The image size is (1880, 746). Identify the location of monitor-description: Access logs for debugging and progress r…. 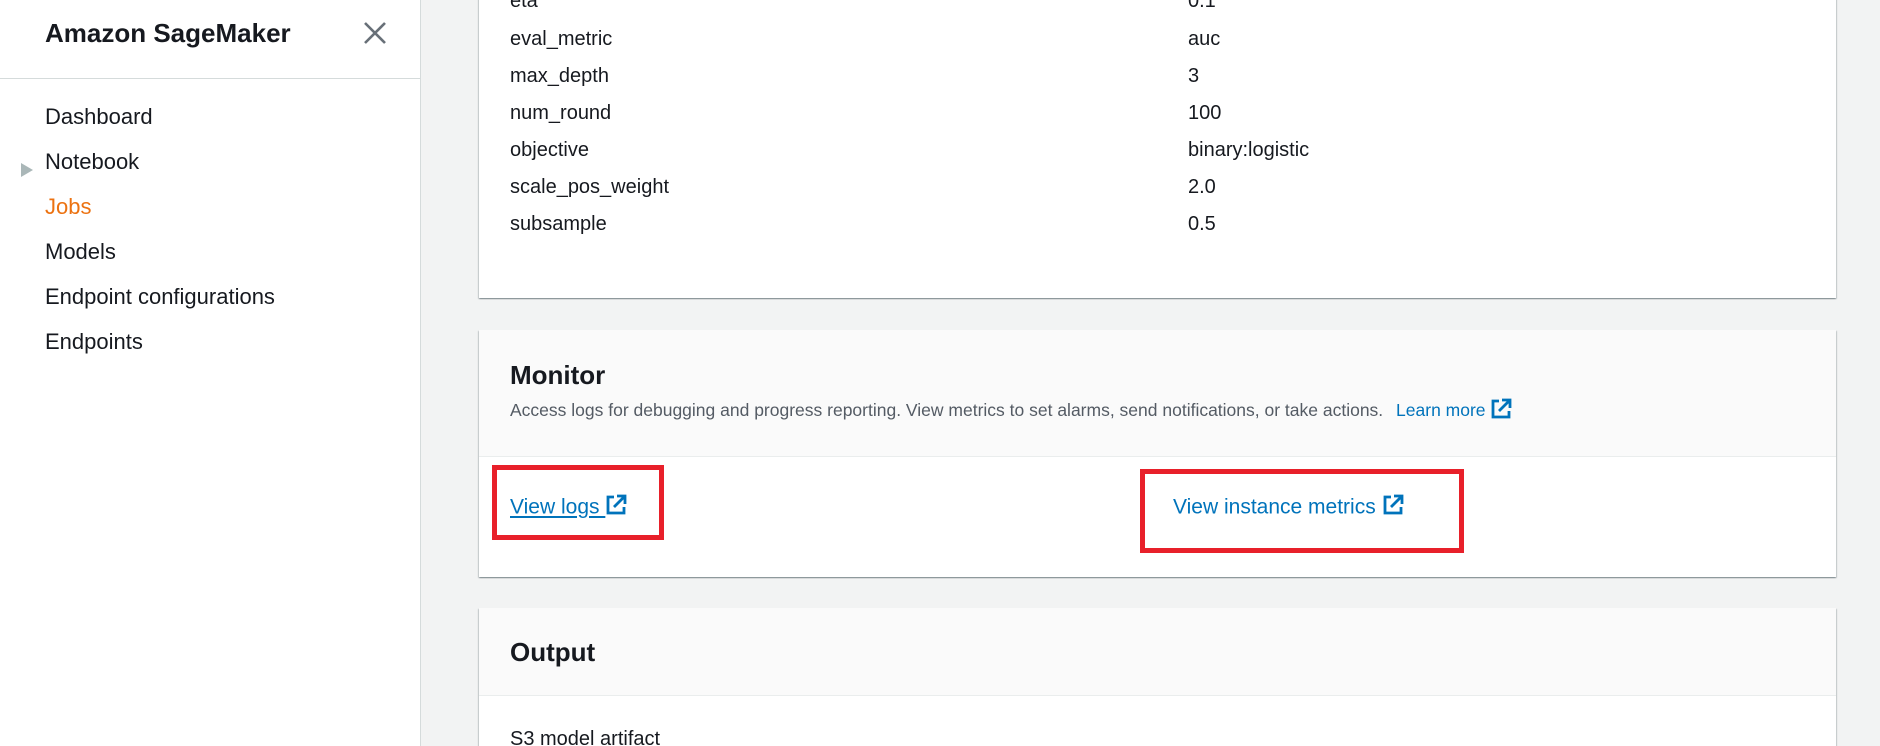
(1011, 411).